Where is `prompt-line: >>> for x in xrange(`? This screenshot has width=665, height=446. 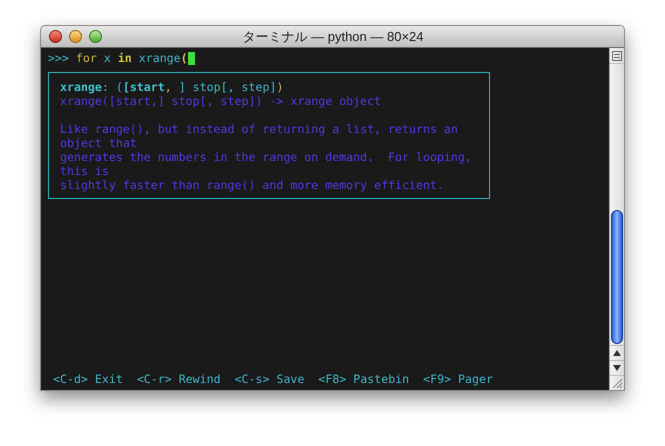 prompt-line: >>> for x in xrange( is located at coordinates (118, 58).